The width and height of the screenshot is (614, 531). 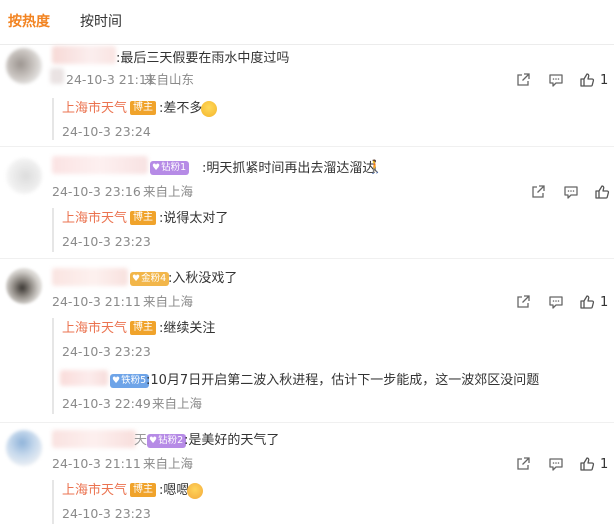 I want to click on tab-hot: 按热度, so click(x=29, y=22).